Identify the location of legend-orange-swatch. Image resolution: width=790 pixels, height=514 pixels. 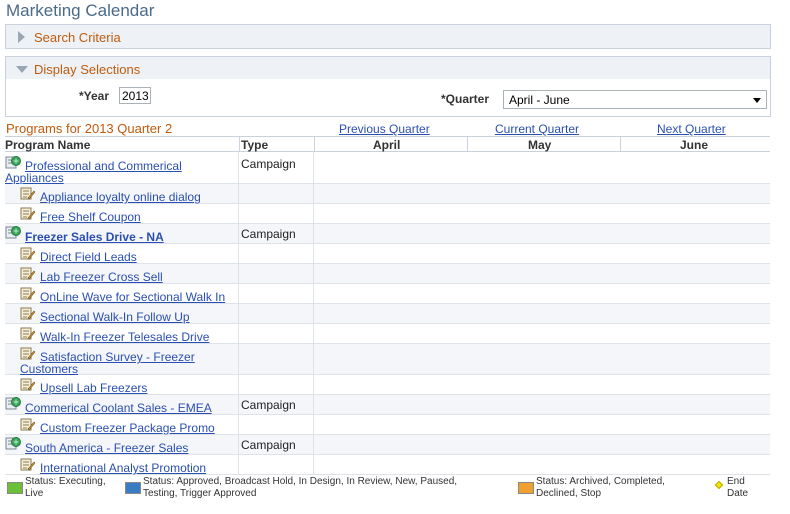
(526, 488).